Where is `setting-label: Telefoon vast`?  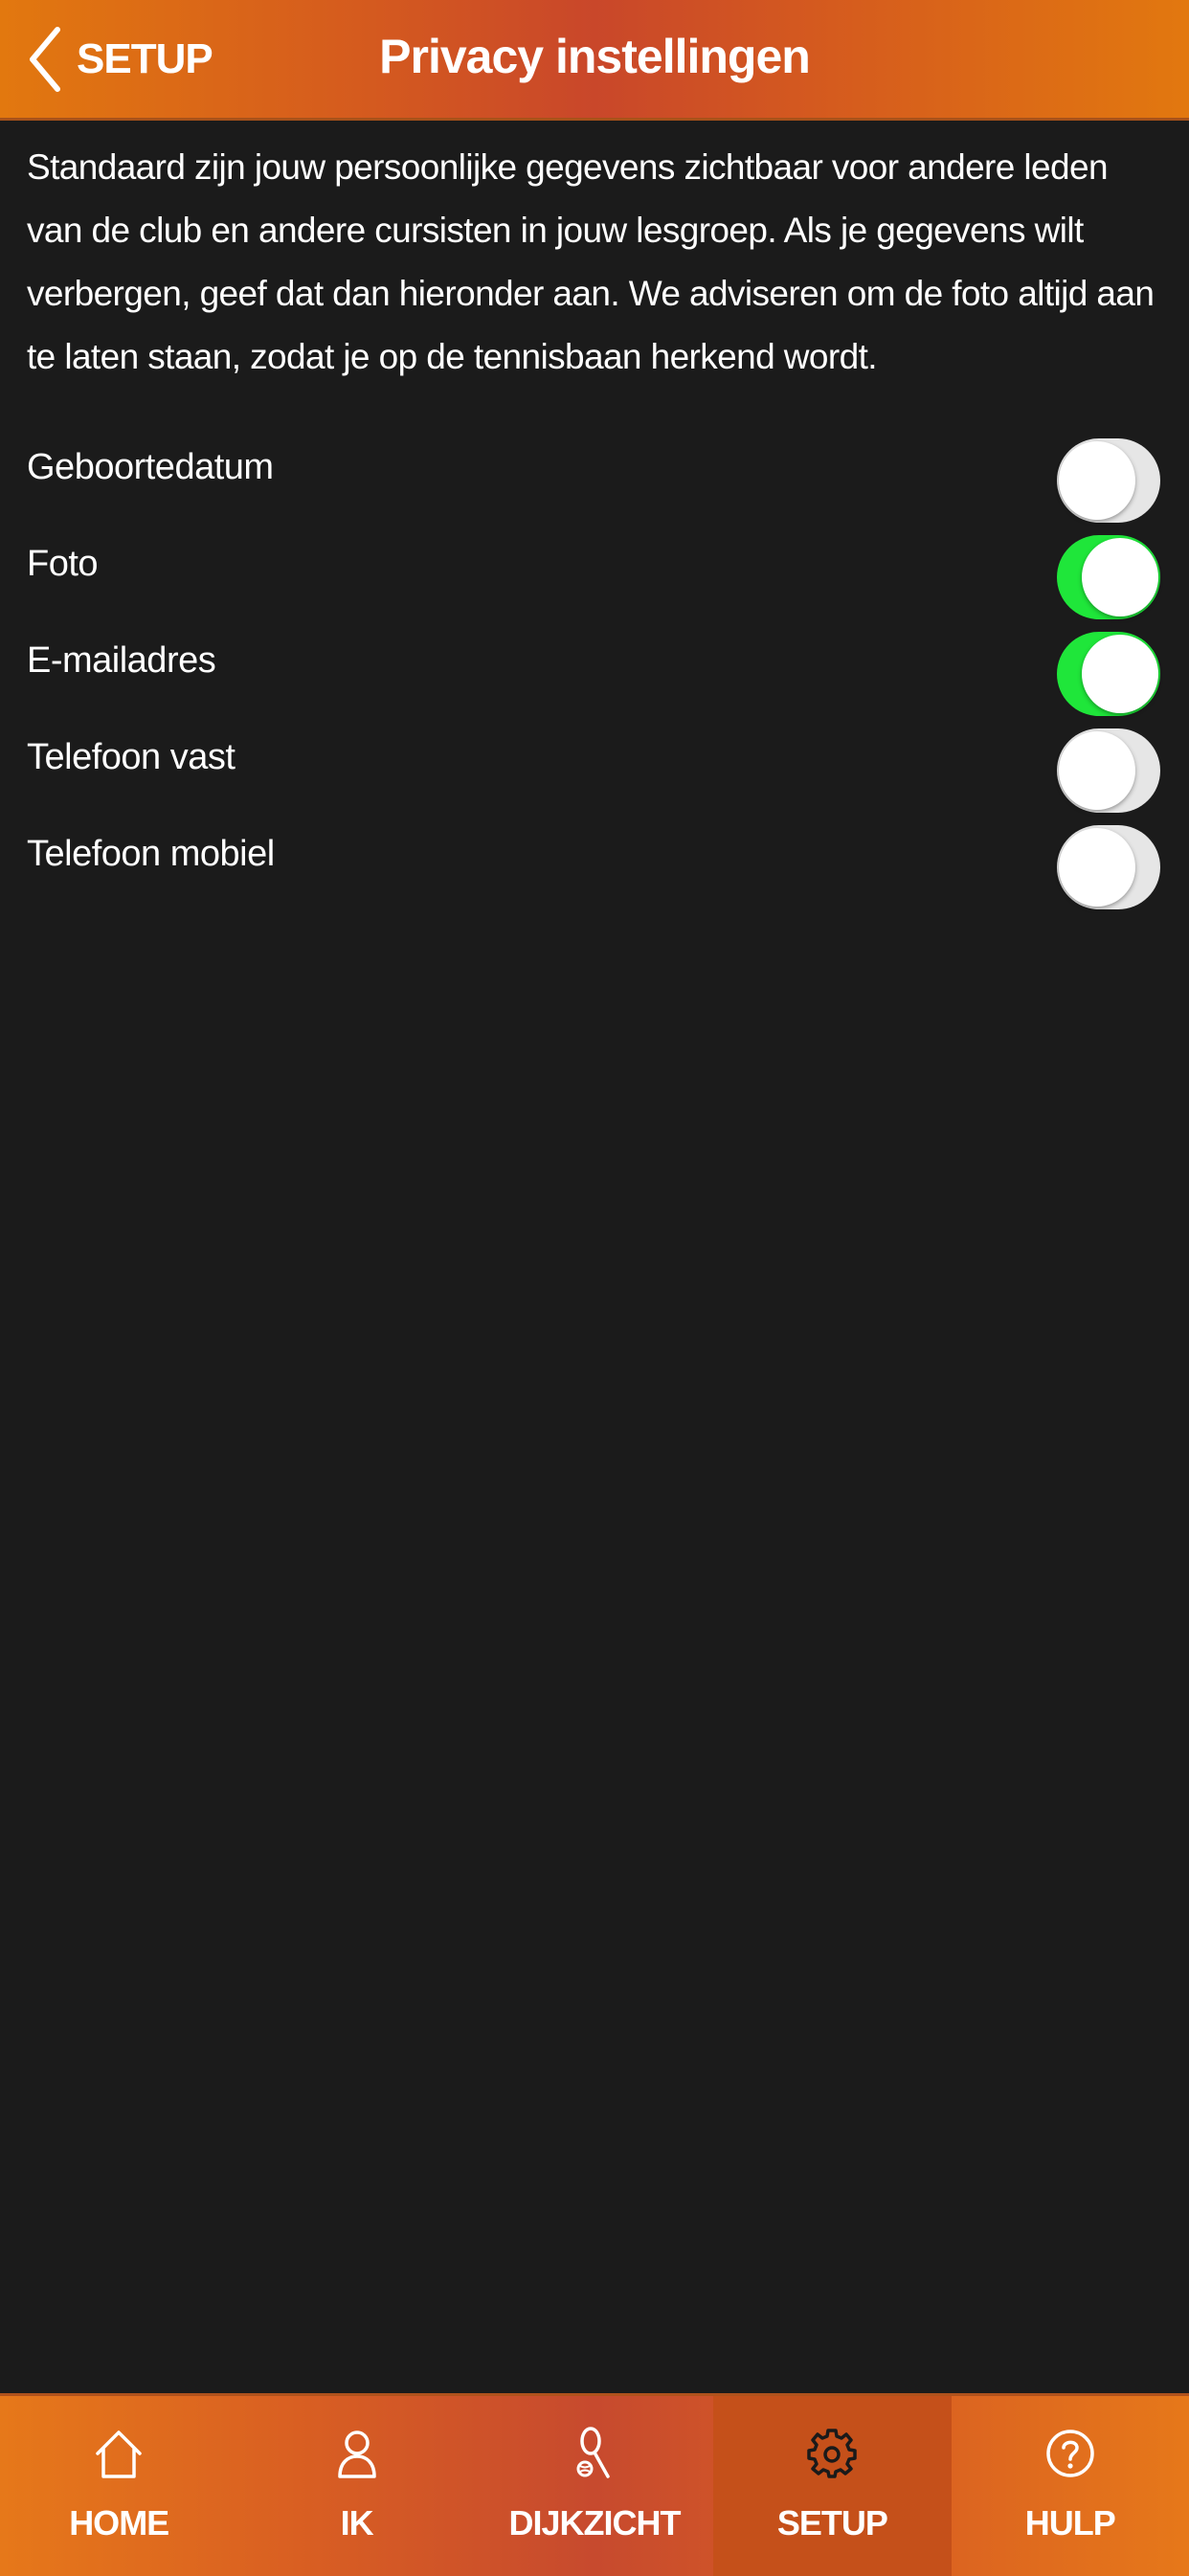 setting-label: Telefoon vast is located at coordinates (131, 757).